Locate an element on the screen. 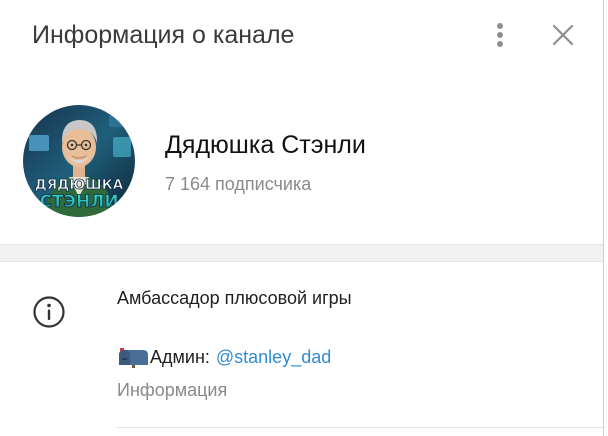  channel-description: Амбассадор плюсовой игры is located at coordinates (234, 298).